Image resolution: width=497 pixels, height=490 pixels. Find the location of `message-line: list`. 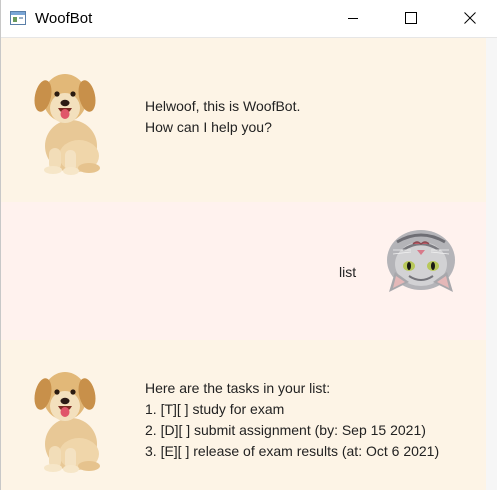

message-line: list is located at coordinates (348, 272).